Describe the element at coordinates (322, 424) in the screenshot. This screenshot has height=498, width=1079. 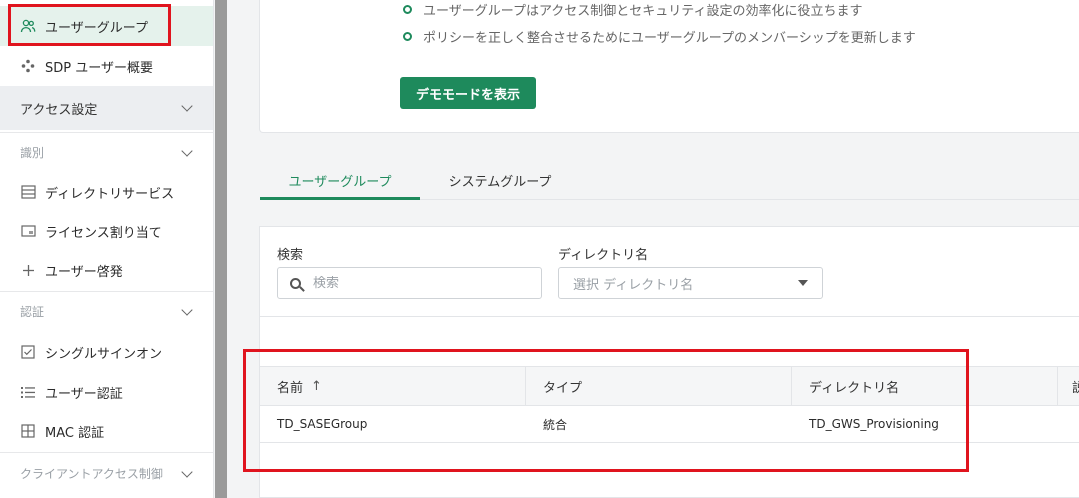
I see `cell-name: TD_SASEGroup` at that location.